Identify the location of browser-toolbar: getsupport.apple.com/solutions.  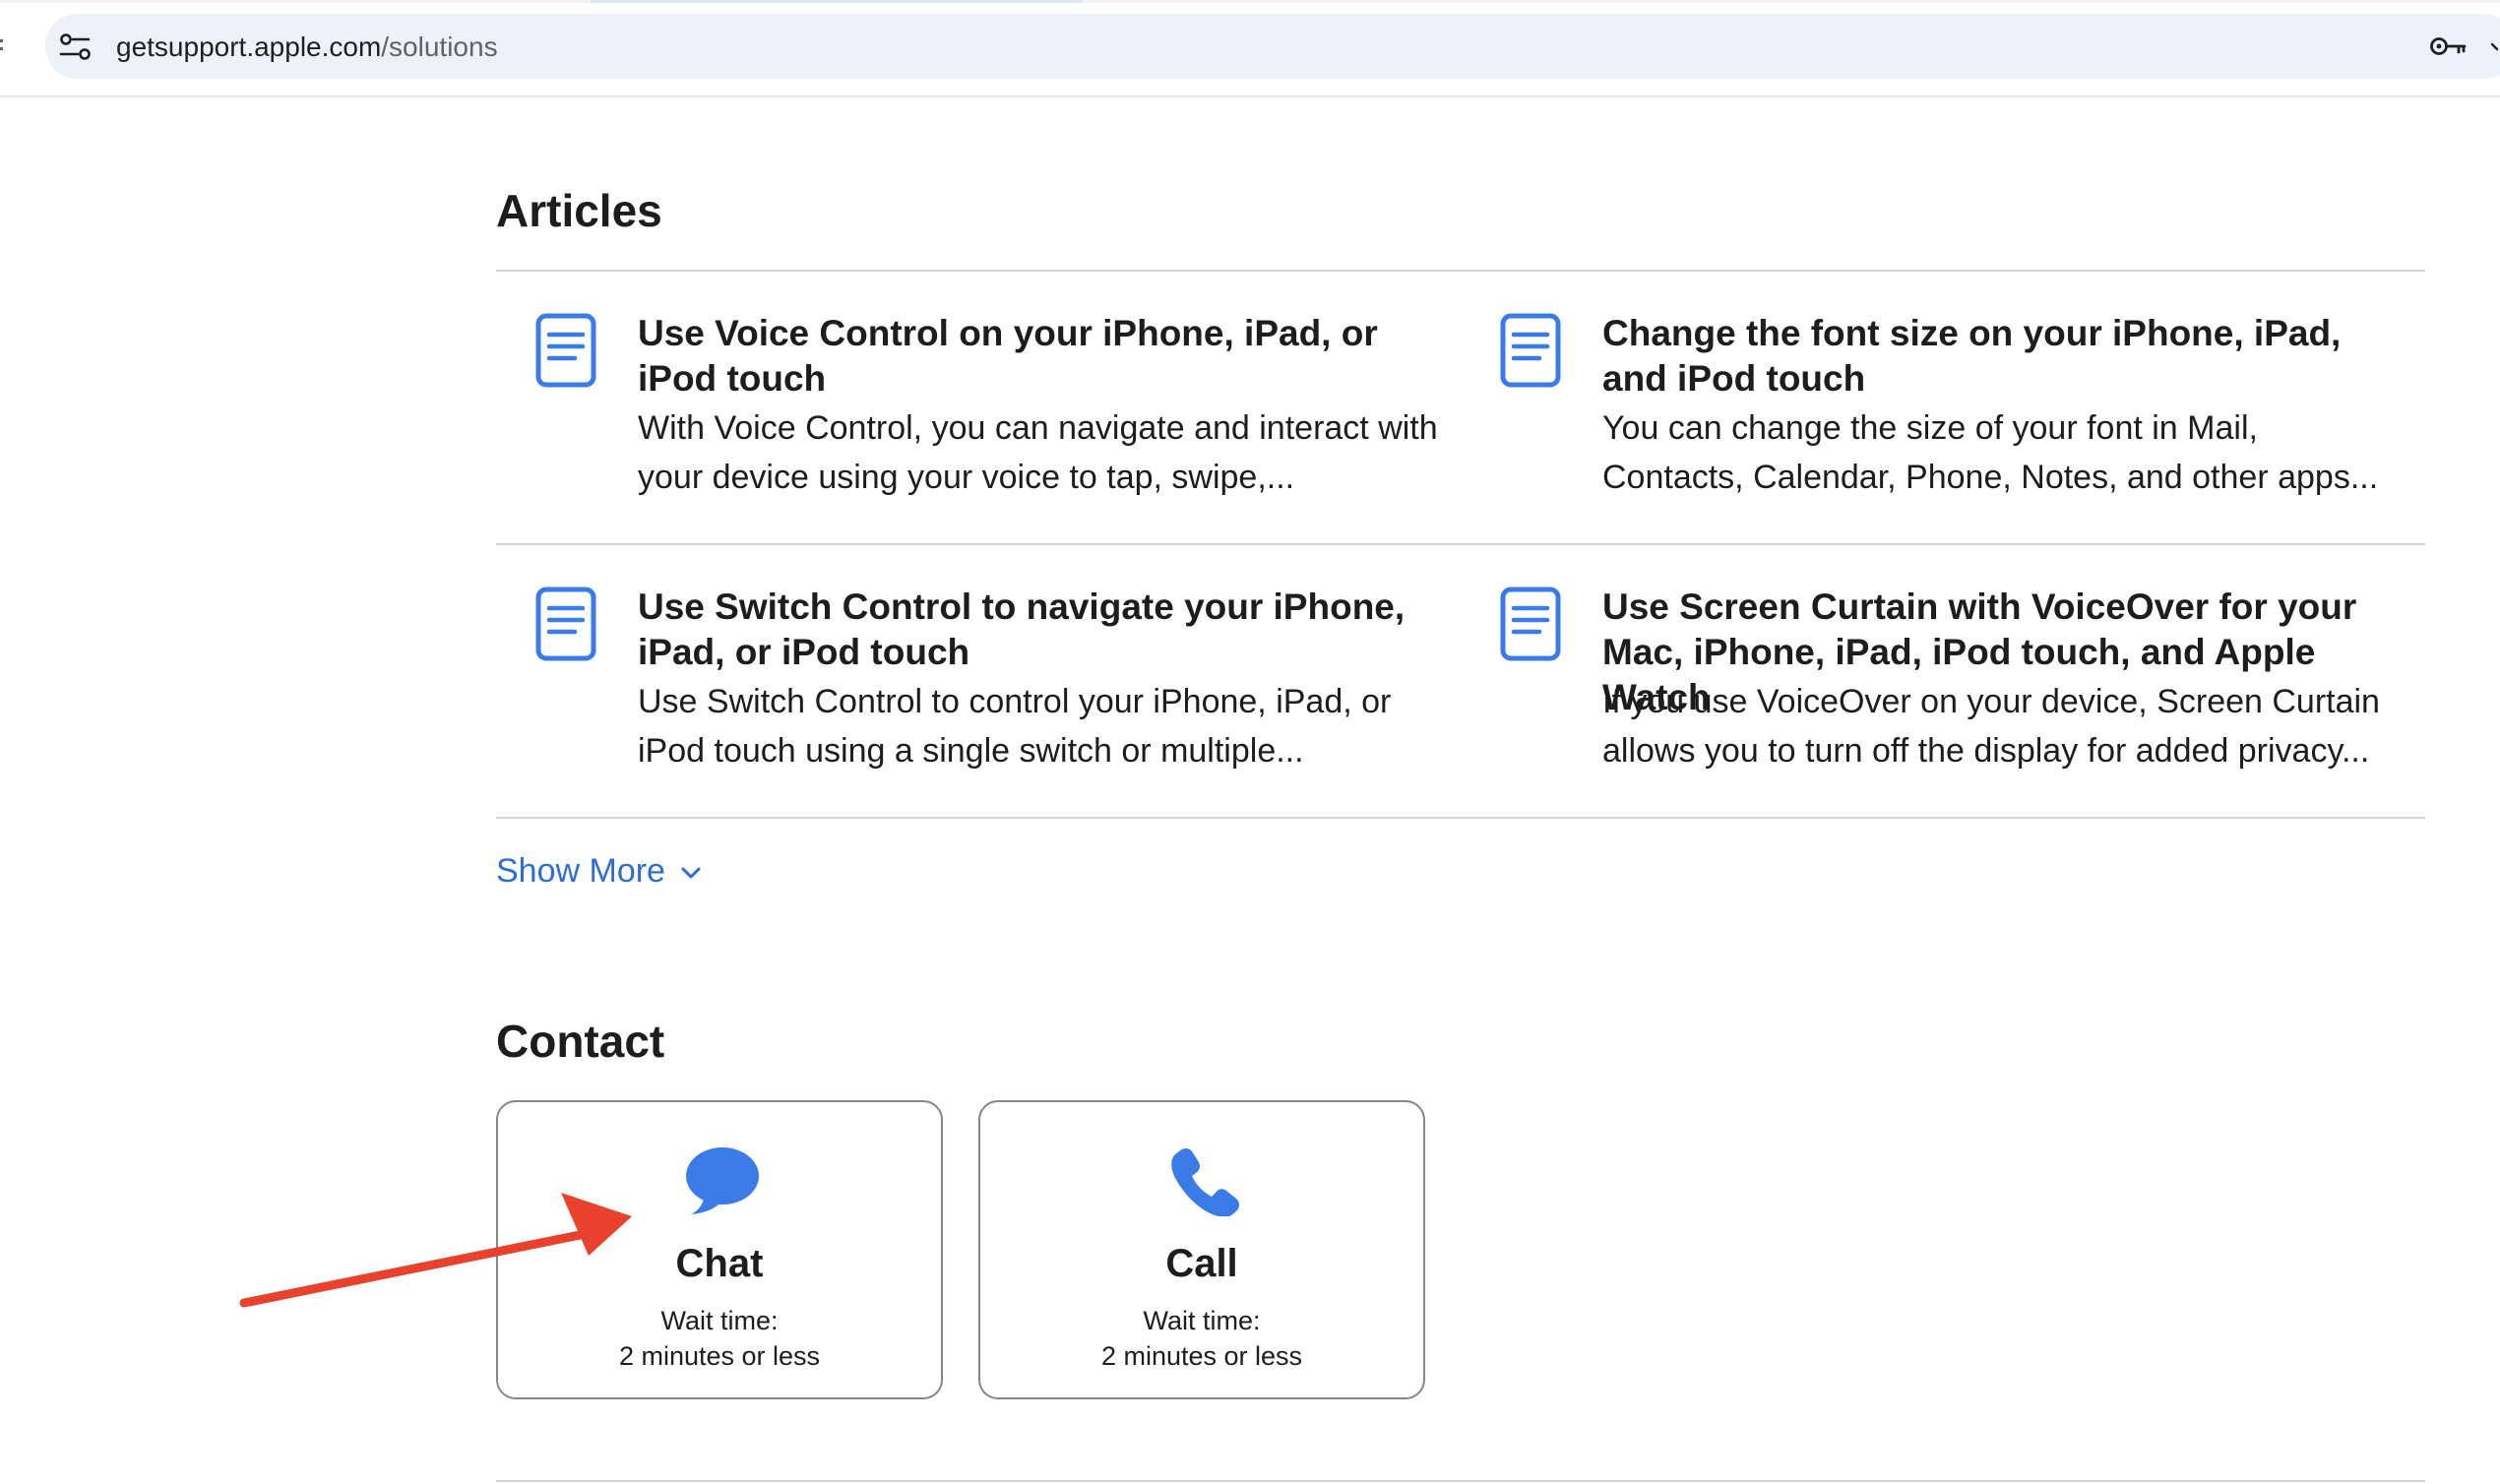
(1250, 49).